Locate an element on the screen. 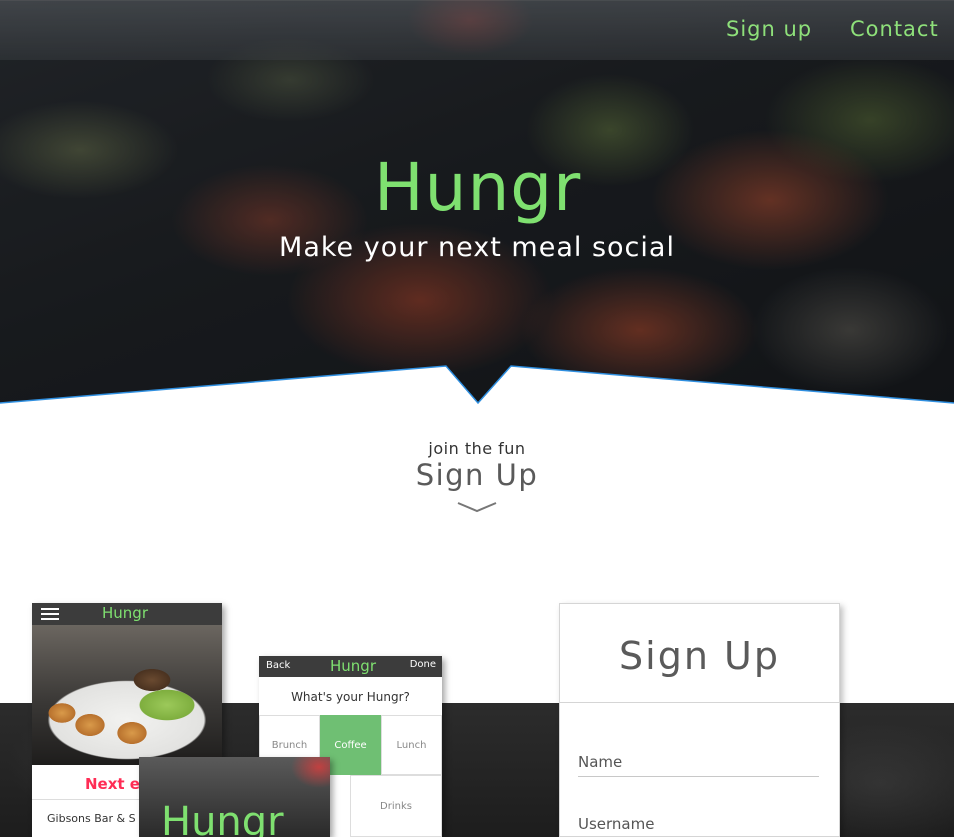  signup-kicker: join the fun is located at coordinates (477, 448).